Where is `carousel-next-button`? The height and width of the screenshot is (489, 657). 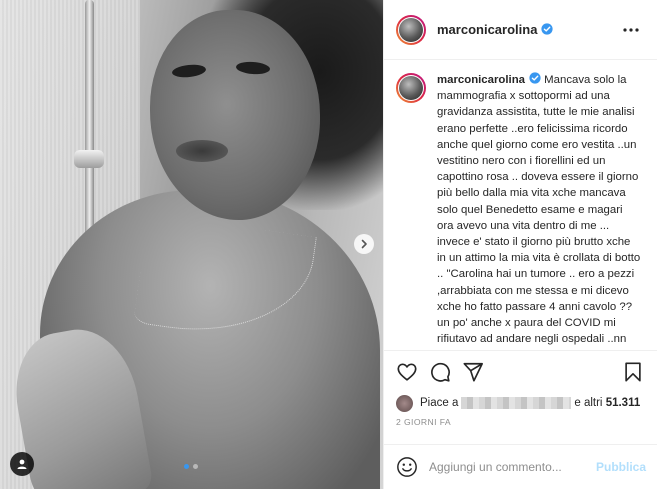
carousel-next-button is located at coordinates (364, 244).